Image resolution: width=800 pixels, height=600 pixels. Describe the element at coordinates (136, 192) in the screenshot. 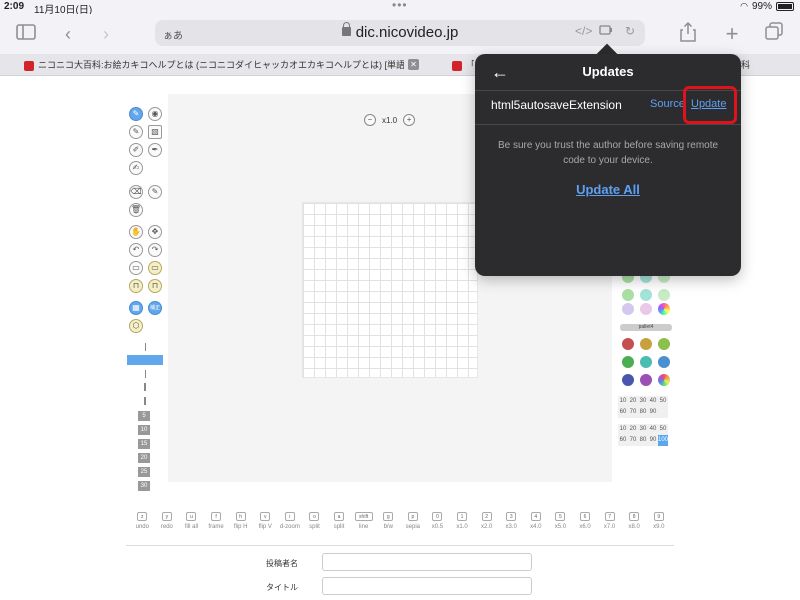

I see `eraser-tool-icon: ⌫` at that location.